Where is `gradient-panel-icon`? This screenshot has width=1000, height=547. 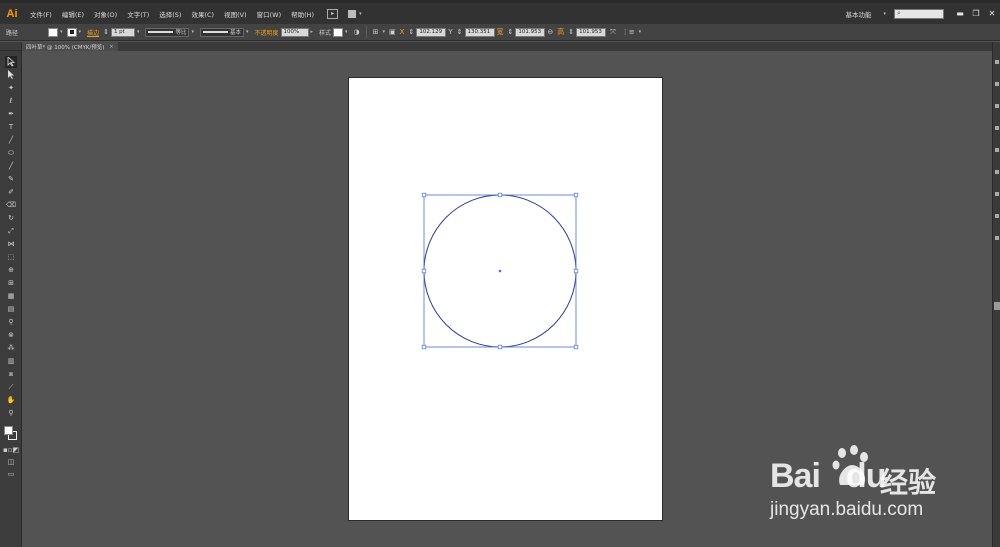
gradient-panel-icon is located at coordinates (997, 172).